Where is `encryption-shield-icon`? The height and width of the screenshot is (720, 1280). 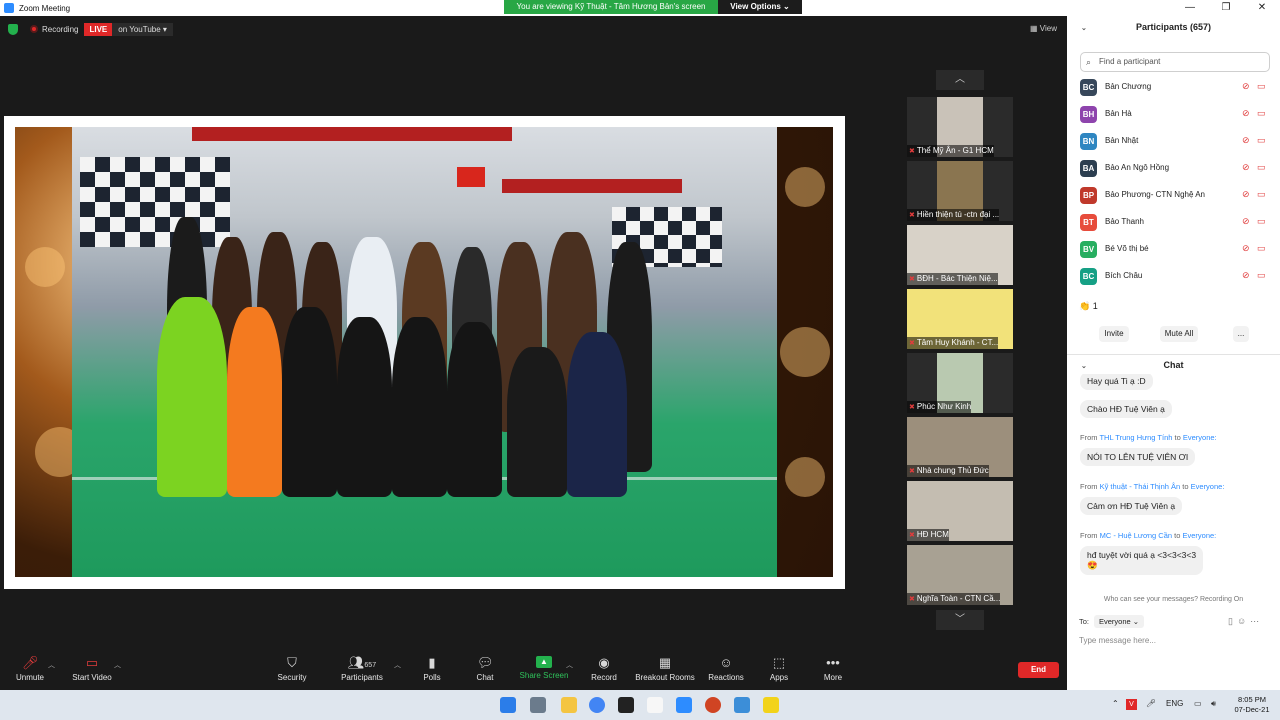 encryption-shield-icon is located at coordinates (13, 29).